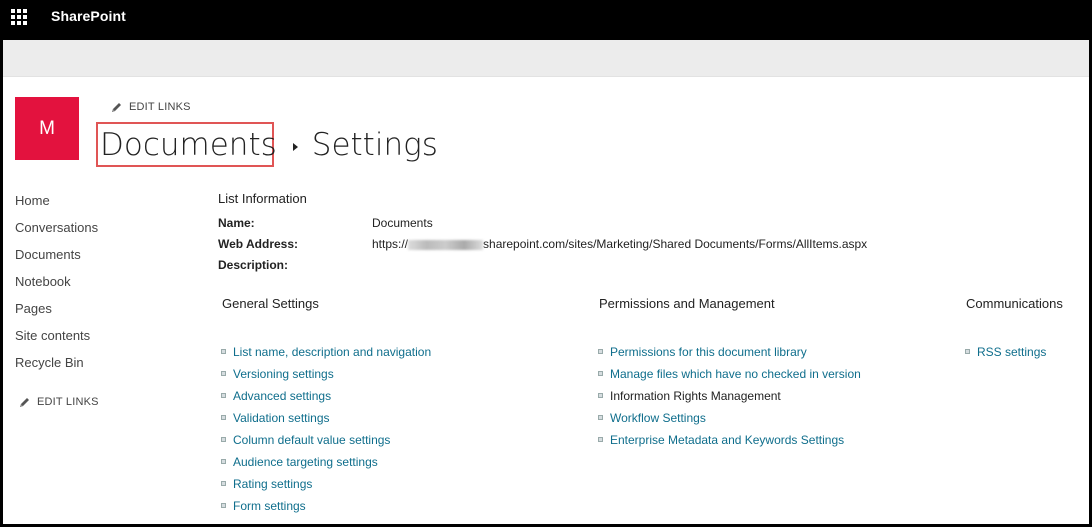 This screenshot has height=527, width=1092. I want to click on list-item: Audience targeting settings, so click(326, 466).